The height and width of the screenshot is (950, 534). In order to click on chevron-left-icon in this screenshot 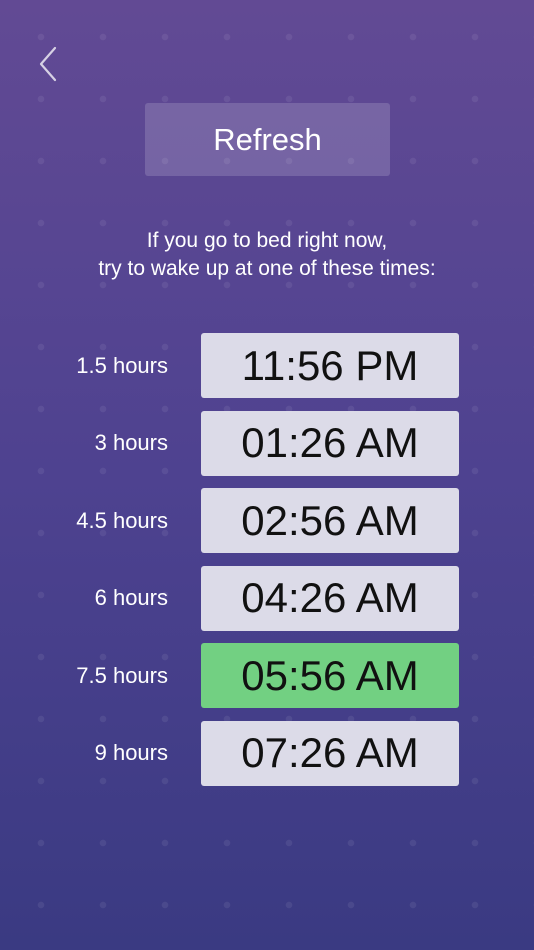, I will do `click(48, 64)`.